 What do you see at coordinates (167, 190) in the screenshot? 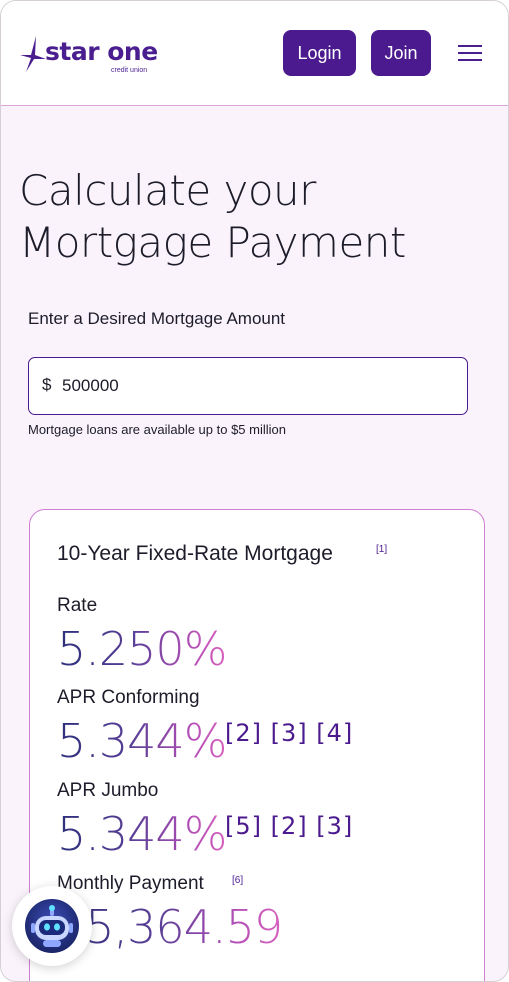
I see `page-title-line1: Calculate your` at bounding box center [167, 190].